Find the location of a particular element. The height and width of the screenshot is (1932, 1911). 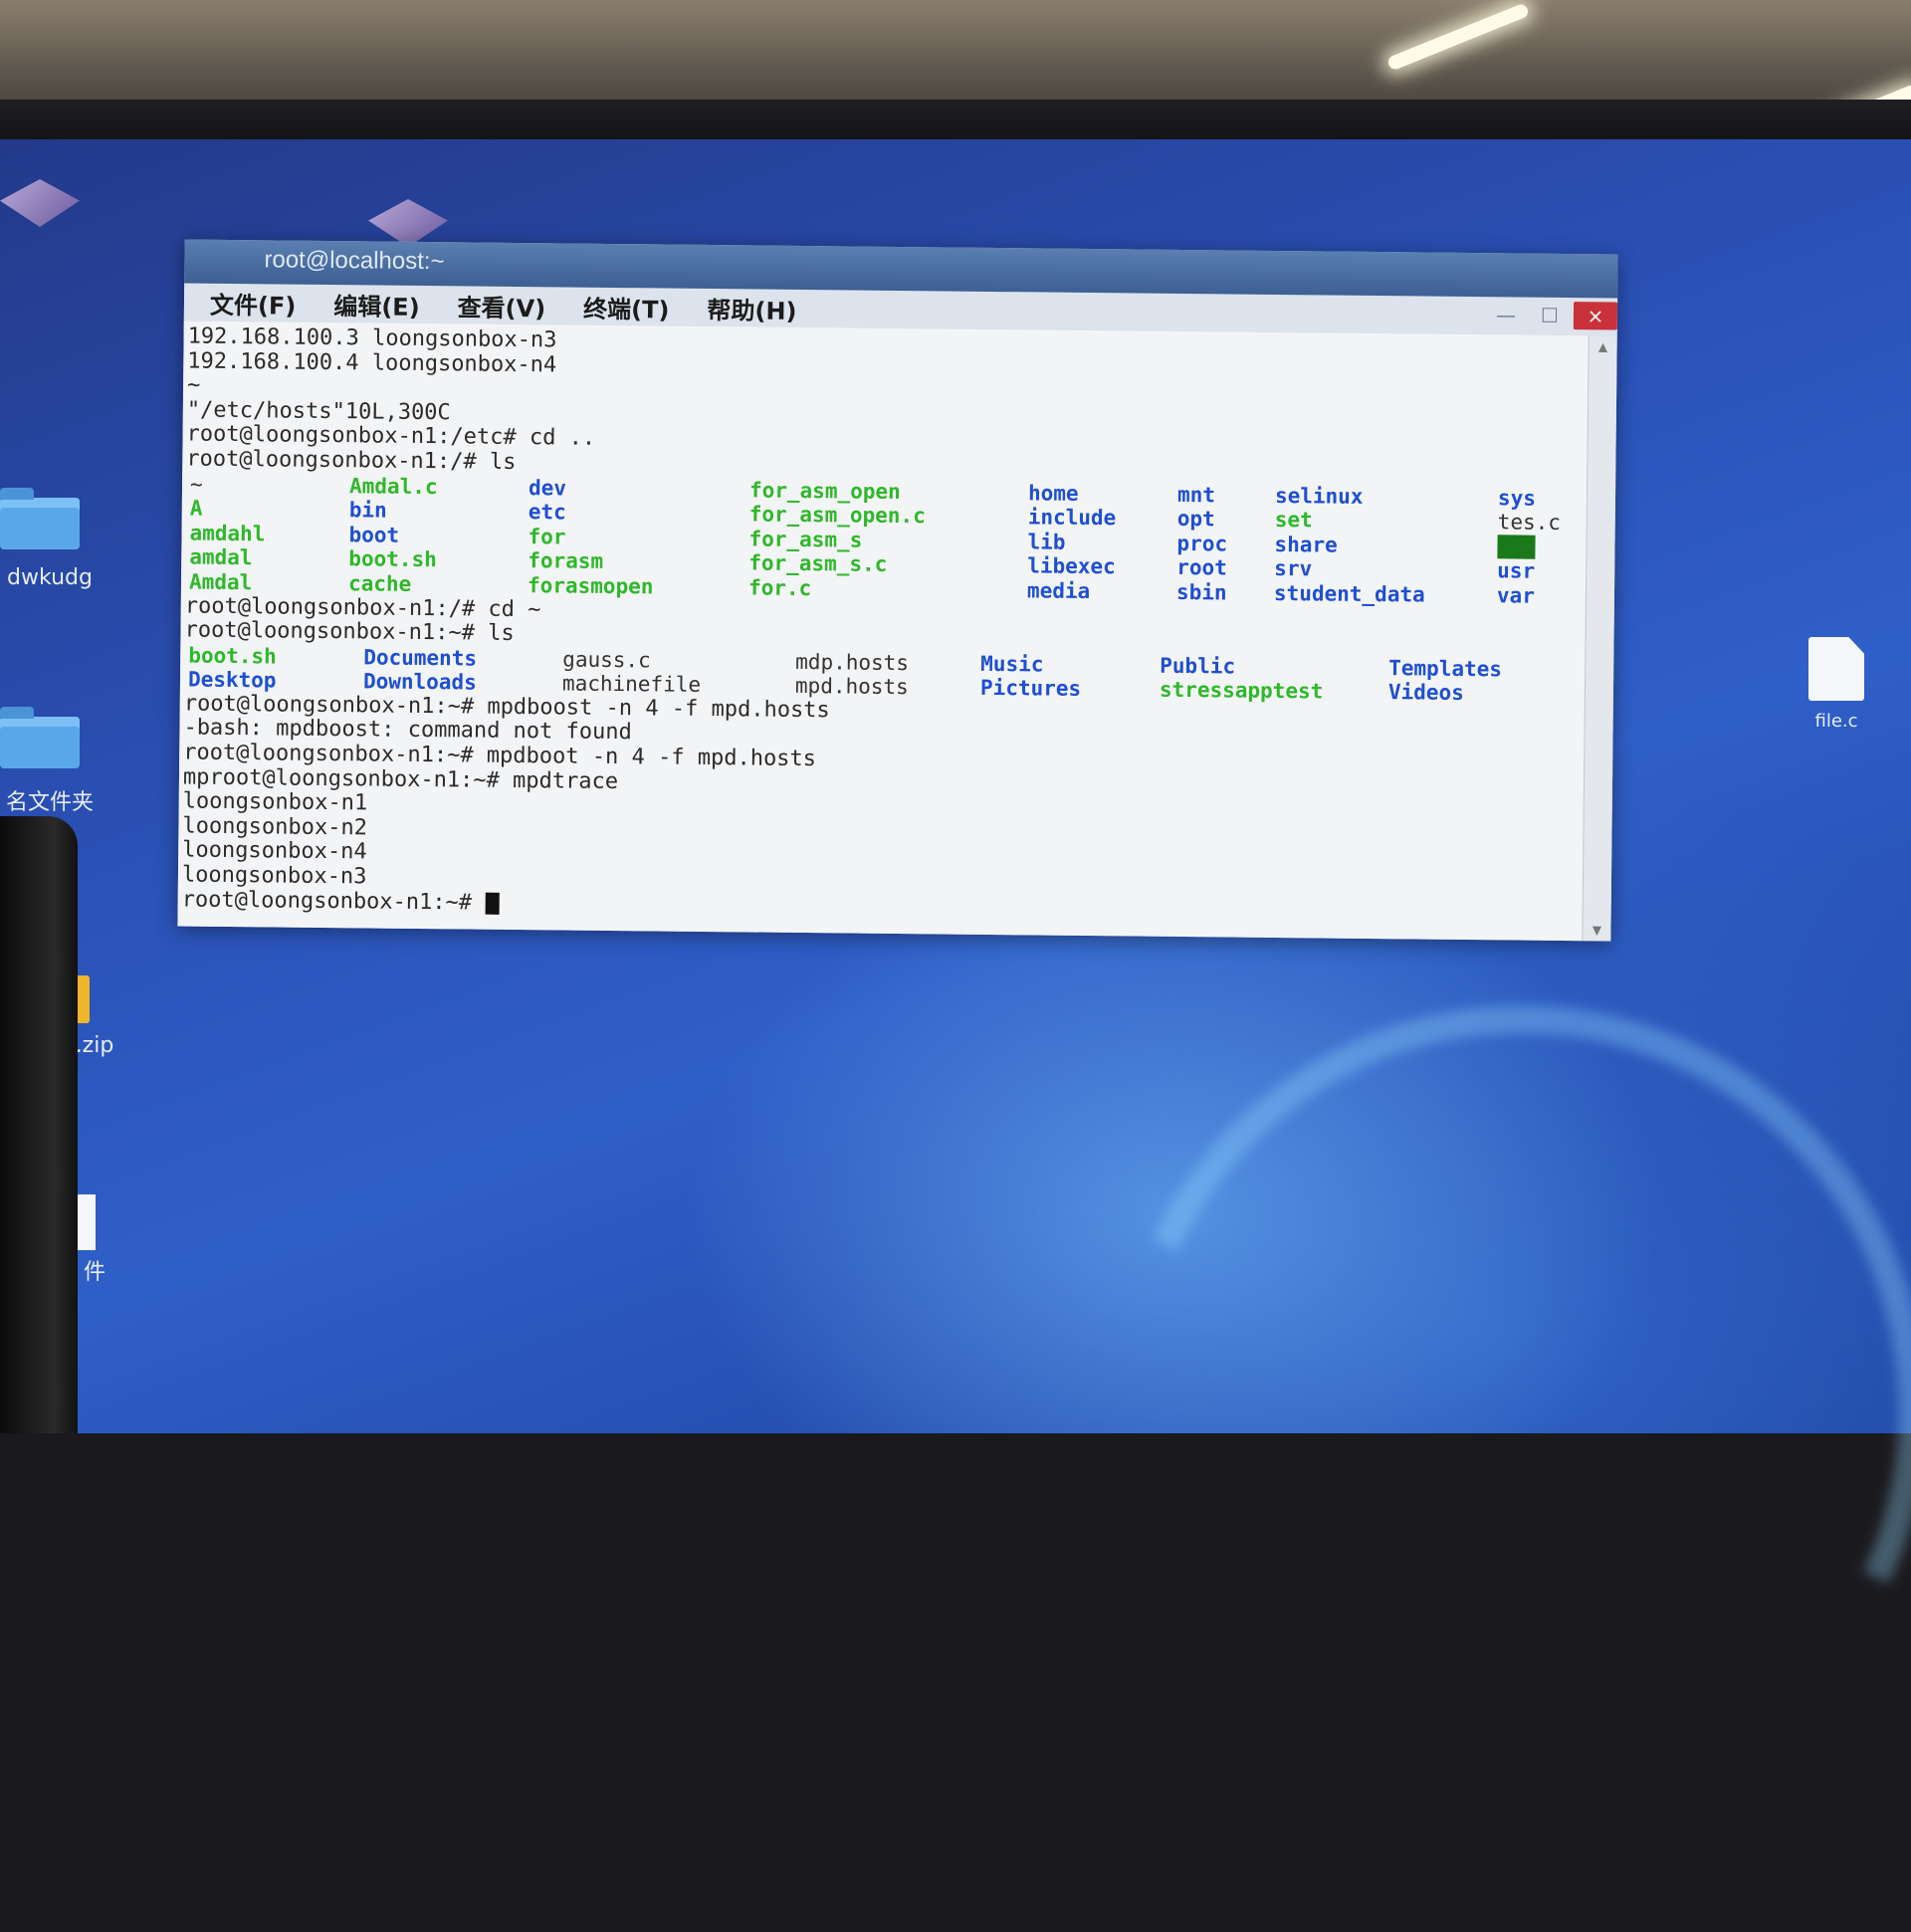

listing-entry: gauss.c is located at coordinates (606, 660).